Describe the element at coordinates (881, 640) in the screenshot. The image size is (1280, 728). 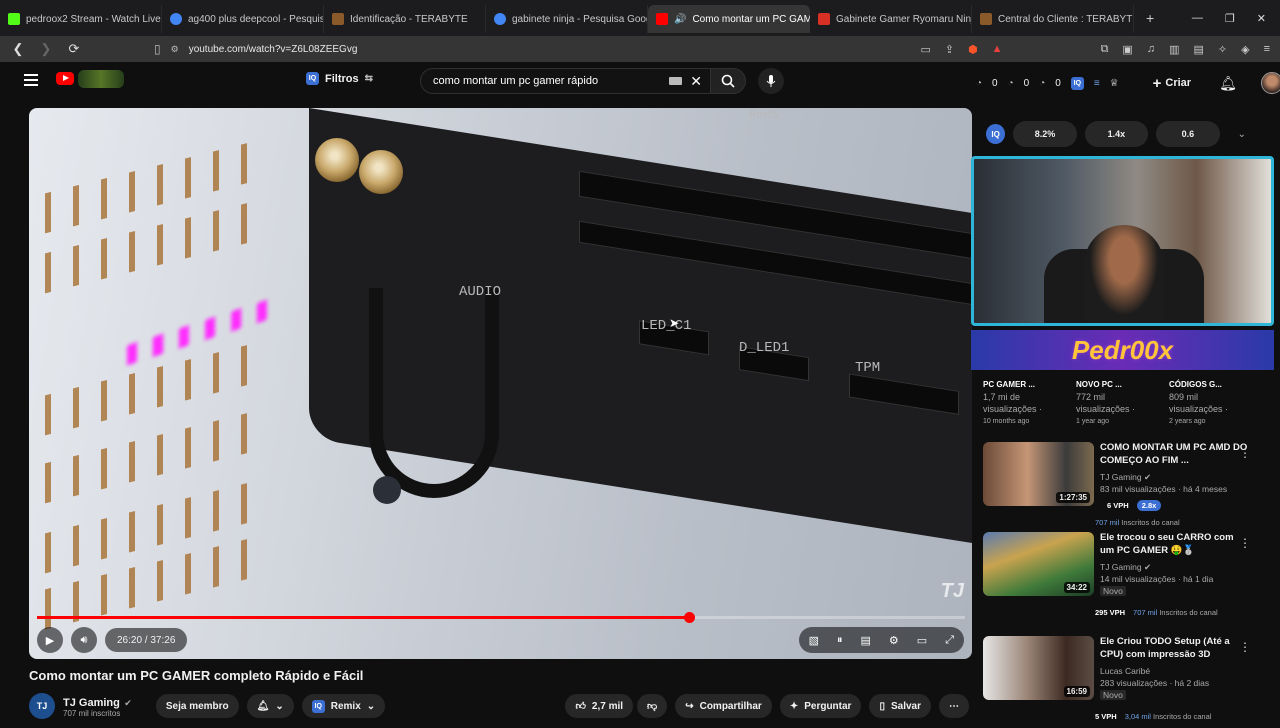
I see `player-controls-right: ▧ ⏸ ▤ ⚙ ▭ ⤢` at that location.